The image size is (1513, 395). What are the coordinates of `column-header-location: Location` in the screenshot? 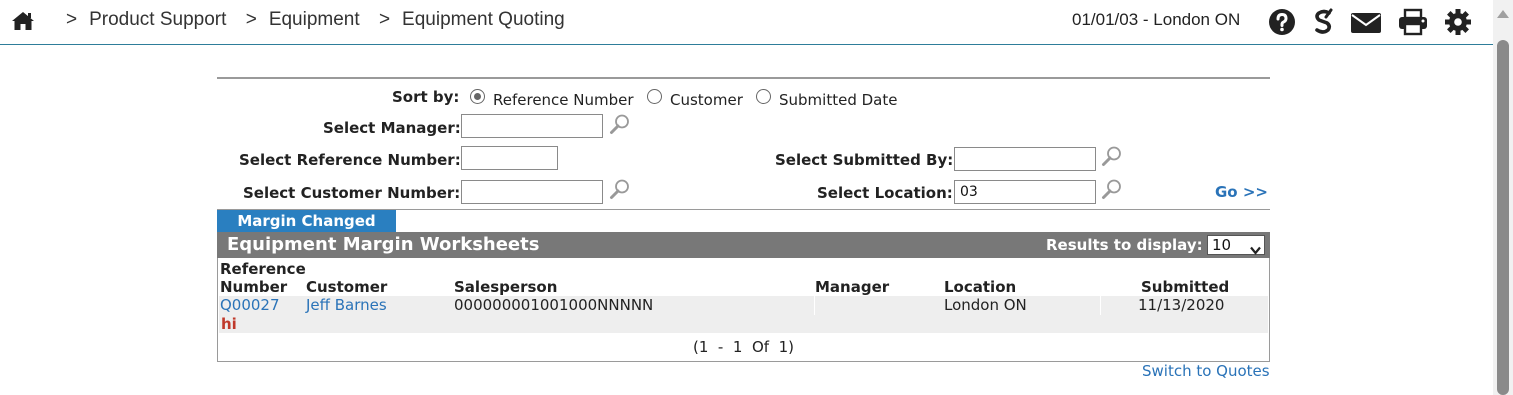 It's located at (980, 287).